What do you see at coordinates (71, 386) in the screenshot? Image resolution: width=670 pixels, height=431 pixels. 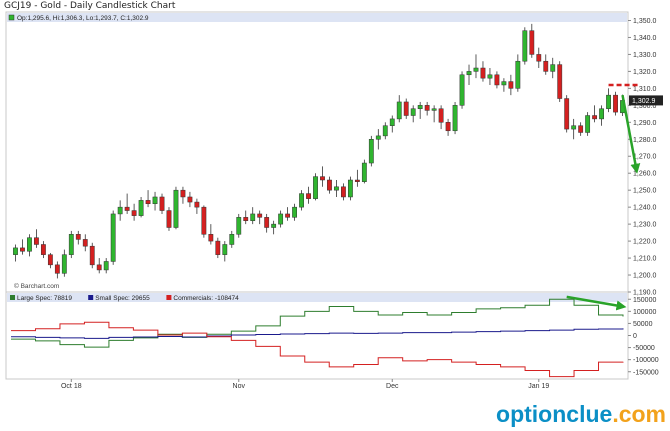 I see `x-tick-label: Oct 18` at bounding box center [71, 386].